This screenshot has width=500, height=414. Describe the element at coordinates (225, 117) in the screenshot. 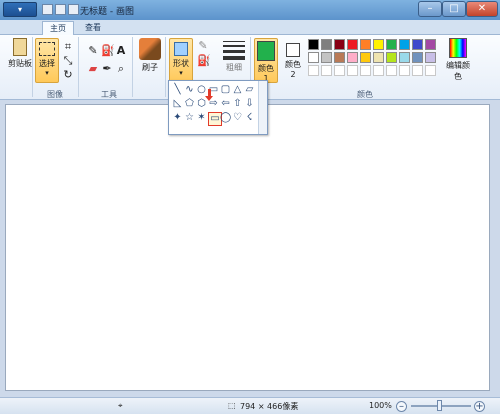

I see `shape-option: ◯` at that location.